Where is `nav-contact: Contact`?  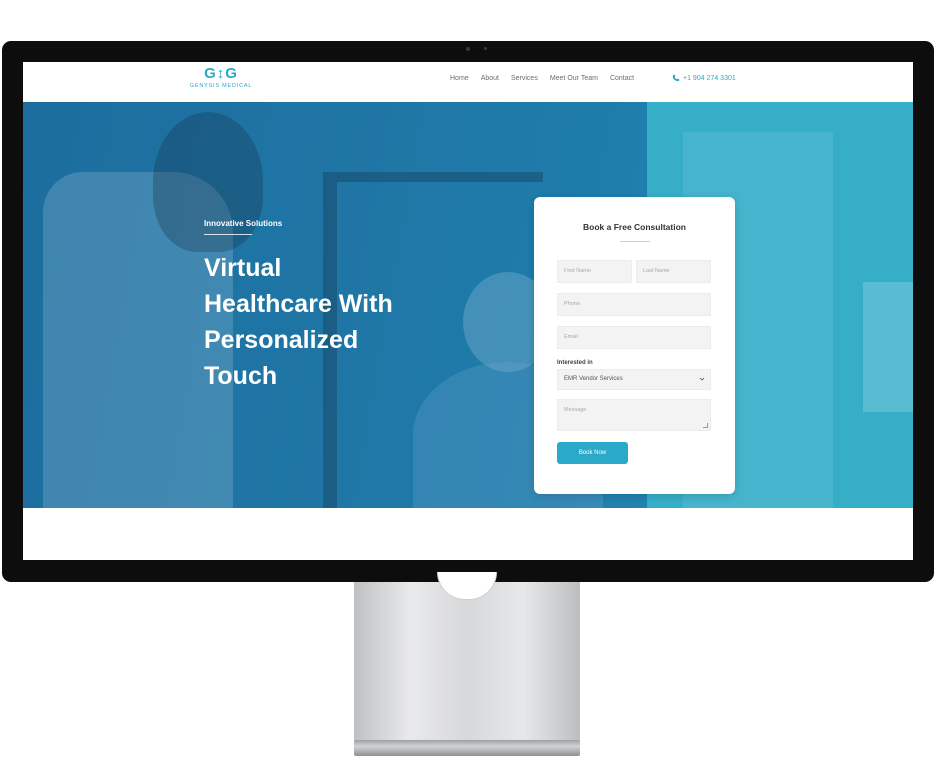
nav-contact: Contact is located at coordinates (622, 78).